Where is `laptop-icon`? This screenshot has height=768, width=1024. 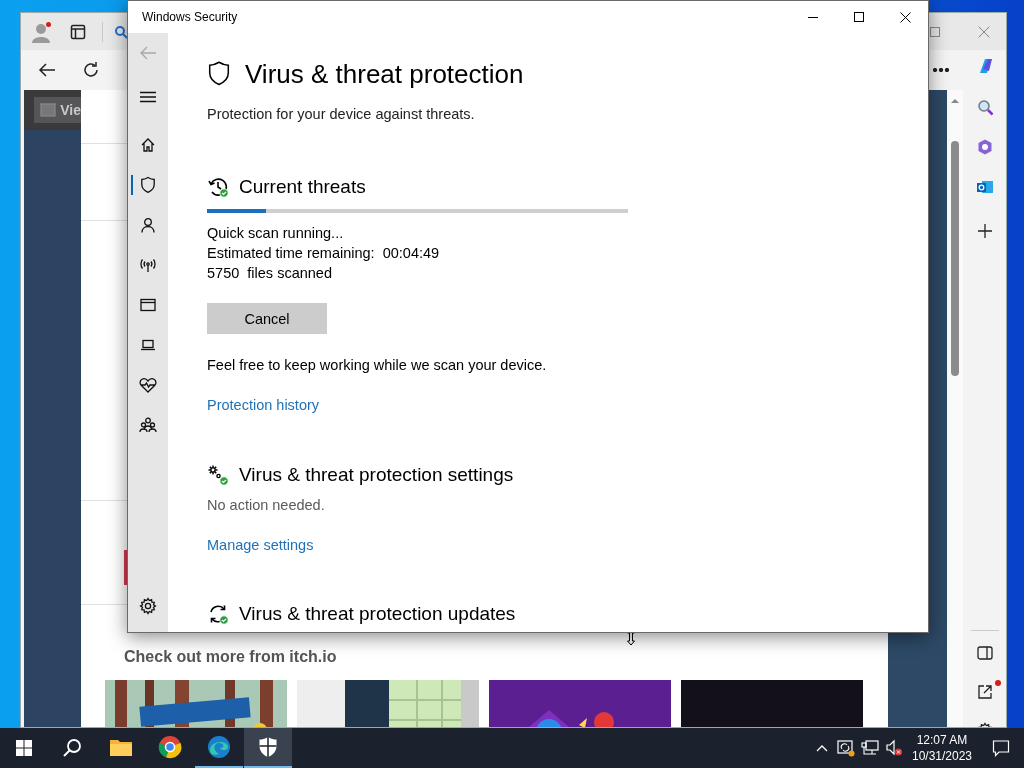 laptop-icon is located at coordinates (148, 345).